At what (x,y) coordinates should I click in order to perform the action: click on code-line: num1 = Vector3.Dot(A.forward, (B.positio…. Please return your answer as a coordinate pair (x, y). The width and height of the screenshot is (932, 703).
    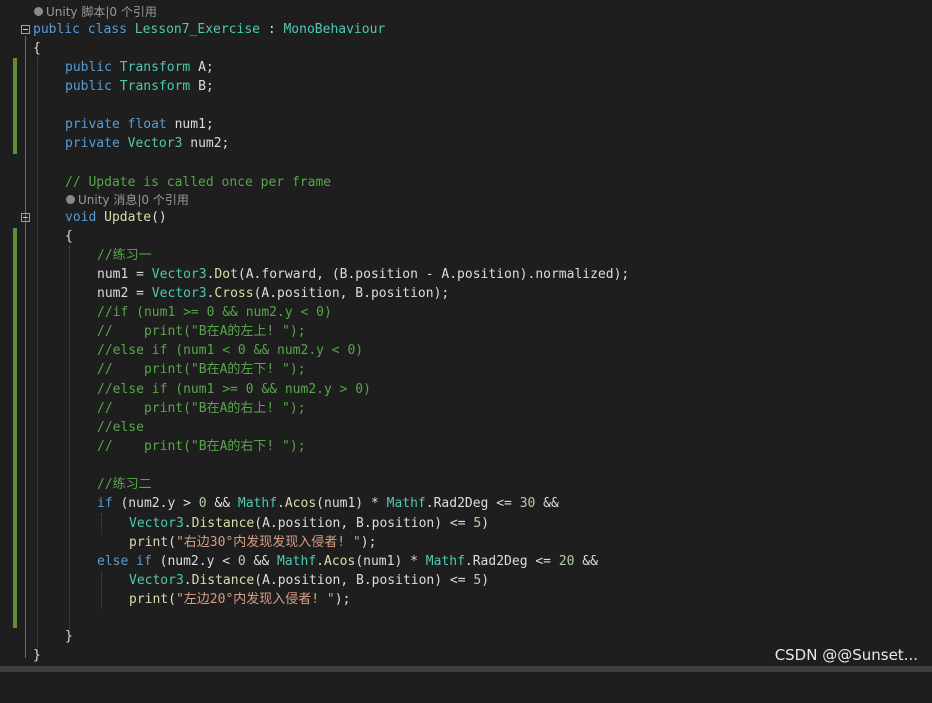
    Looking at the image, I should click on (466, 274).